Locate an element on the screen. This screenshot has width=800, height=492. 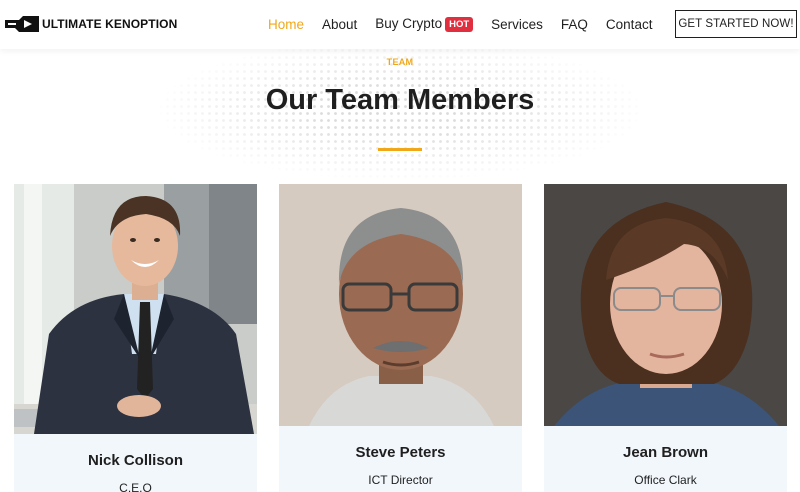
nav-faq: FAQ is located at coordinates (574, 24).